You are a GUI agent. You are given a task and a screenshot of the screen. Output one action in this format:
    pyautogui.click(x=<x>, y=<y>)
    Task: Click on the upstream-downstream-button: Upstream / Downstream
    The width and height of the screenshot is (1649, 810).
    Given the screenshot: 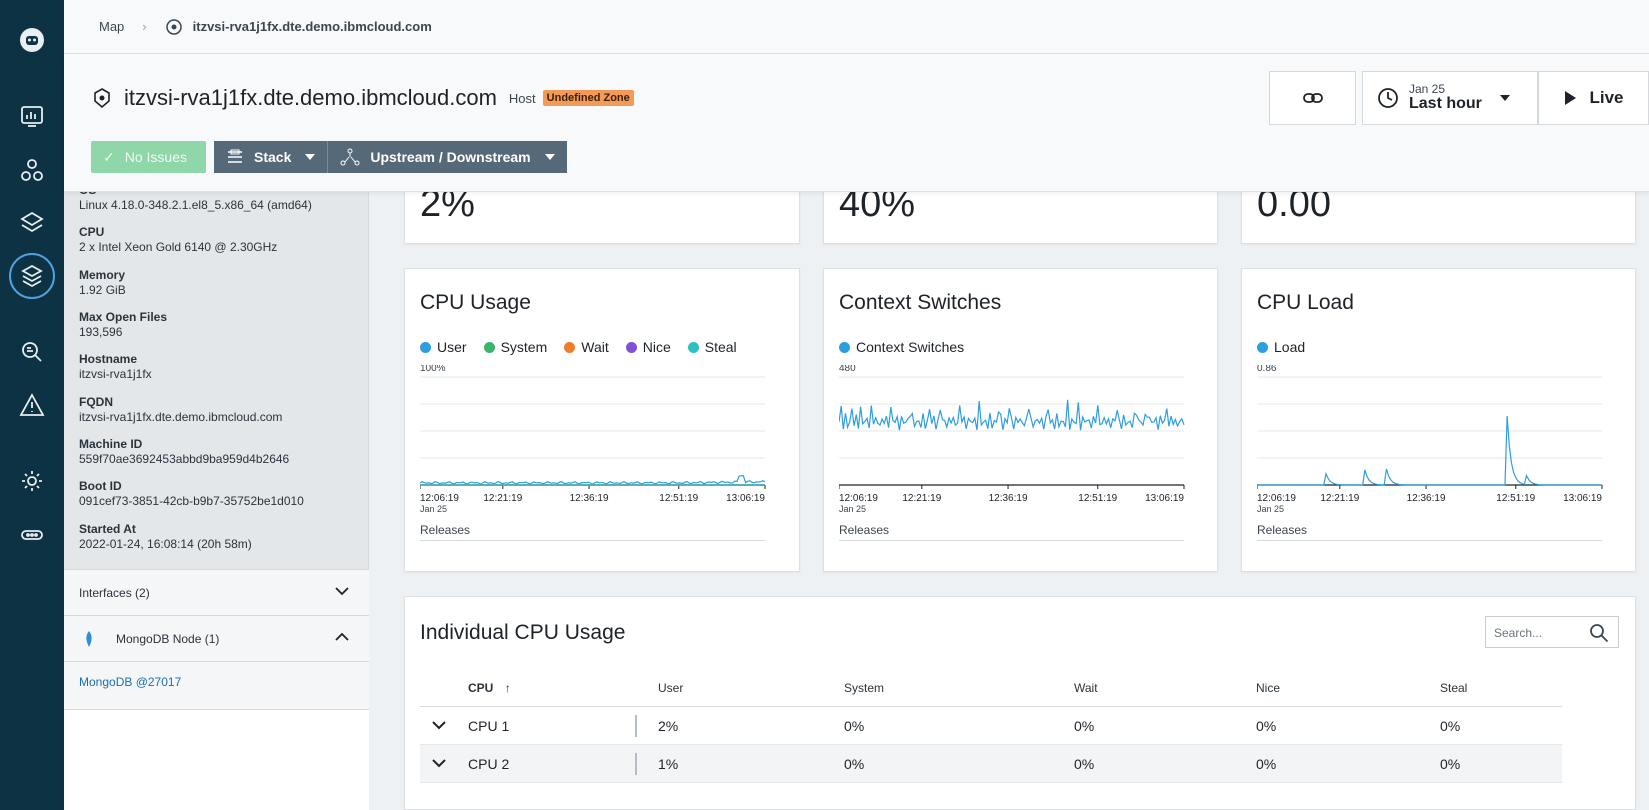 What is the action you would take?
    pyautogui.click(x=447, y=157)
    